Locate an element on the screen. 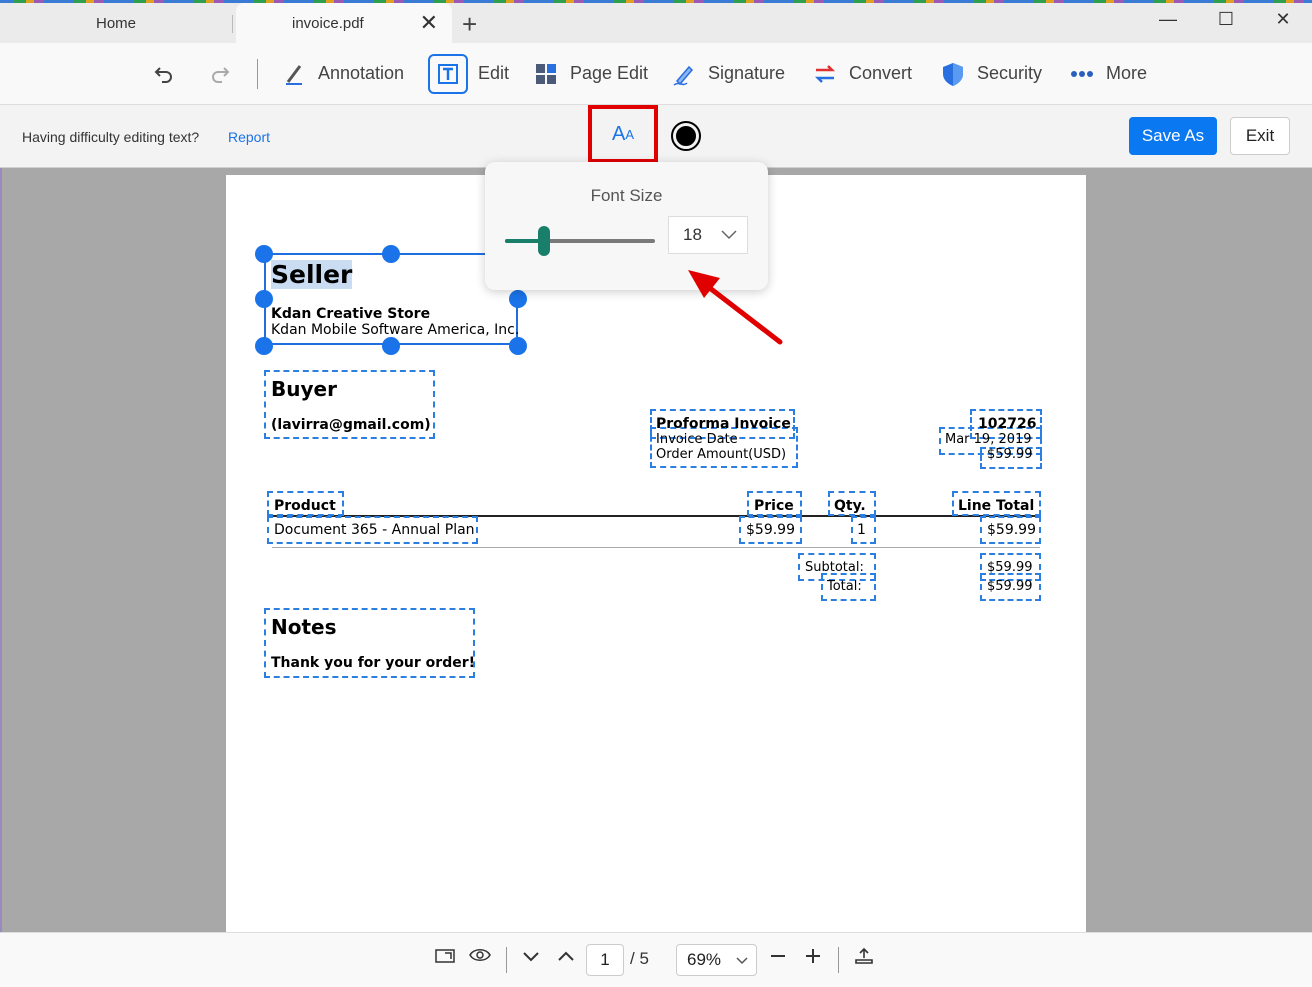  zoom-select: 69% is located at coordinates (716, 960).